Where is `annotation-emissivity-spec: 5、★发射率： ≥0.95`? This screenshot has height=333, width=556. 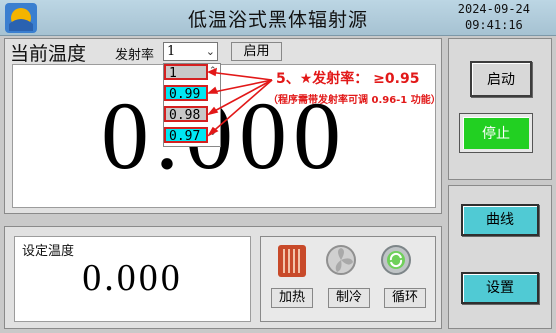
annotation-emissivity-spec: 5、★发射率： ≥0.95 is located at coordinates (348, 79).